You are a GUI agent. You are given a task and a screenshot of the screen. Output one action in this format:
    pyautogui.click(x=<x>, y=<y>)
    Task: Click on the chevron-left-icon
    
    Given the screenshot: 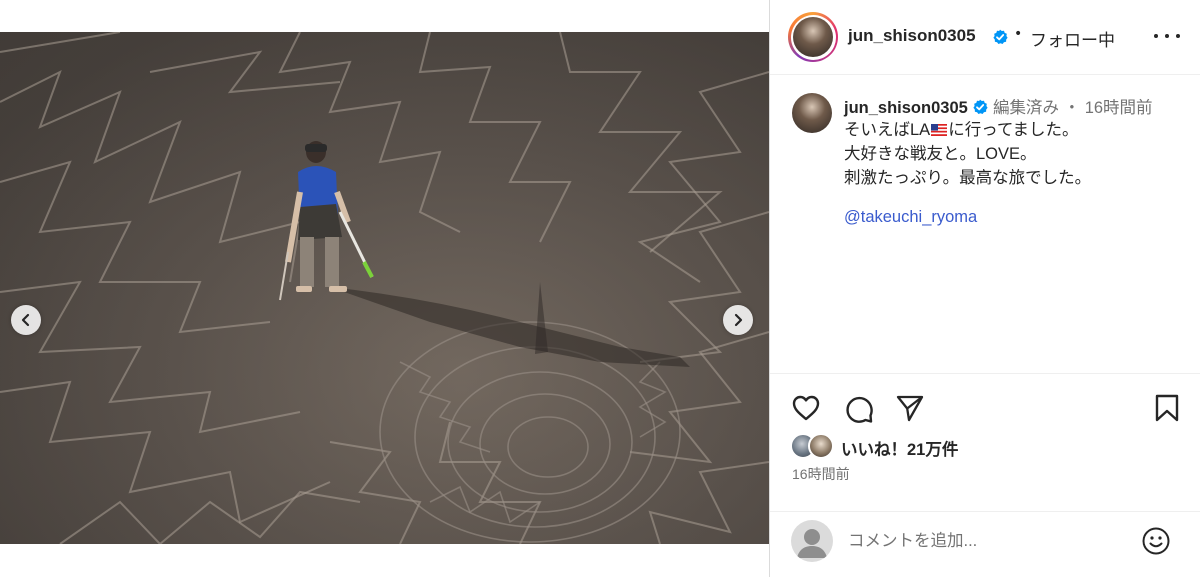 What is the action you would take?
    pyautogui.click(x=25, y=320)
    